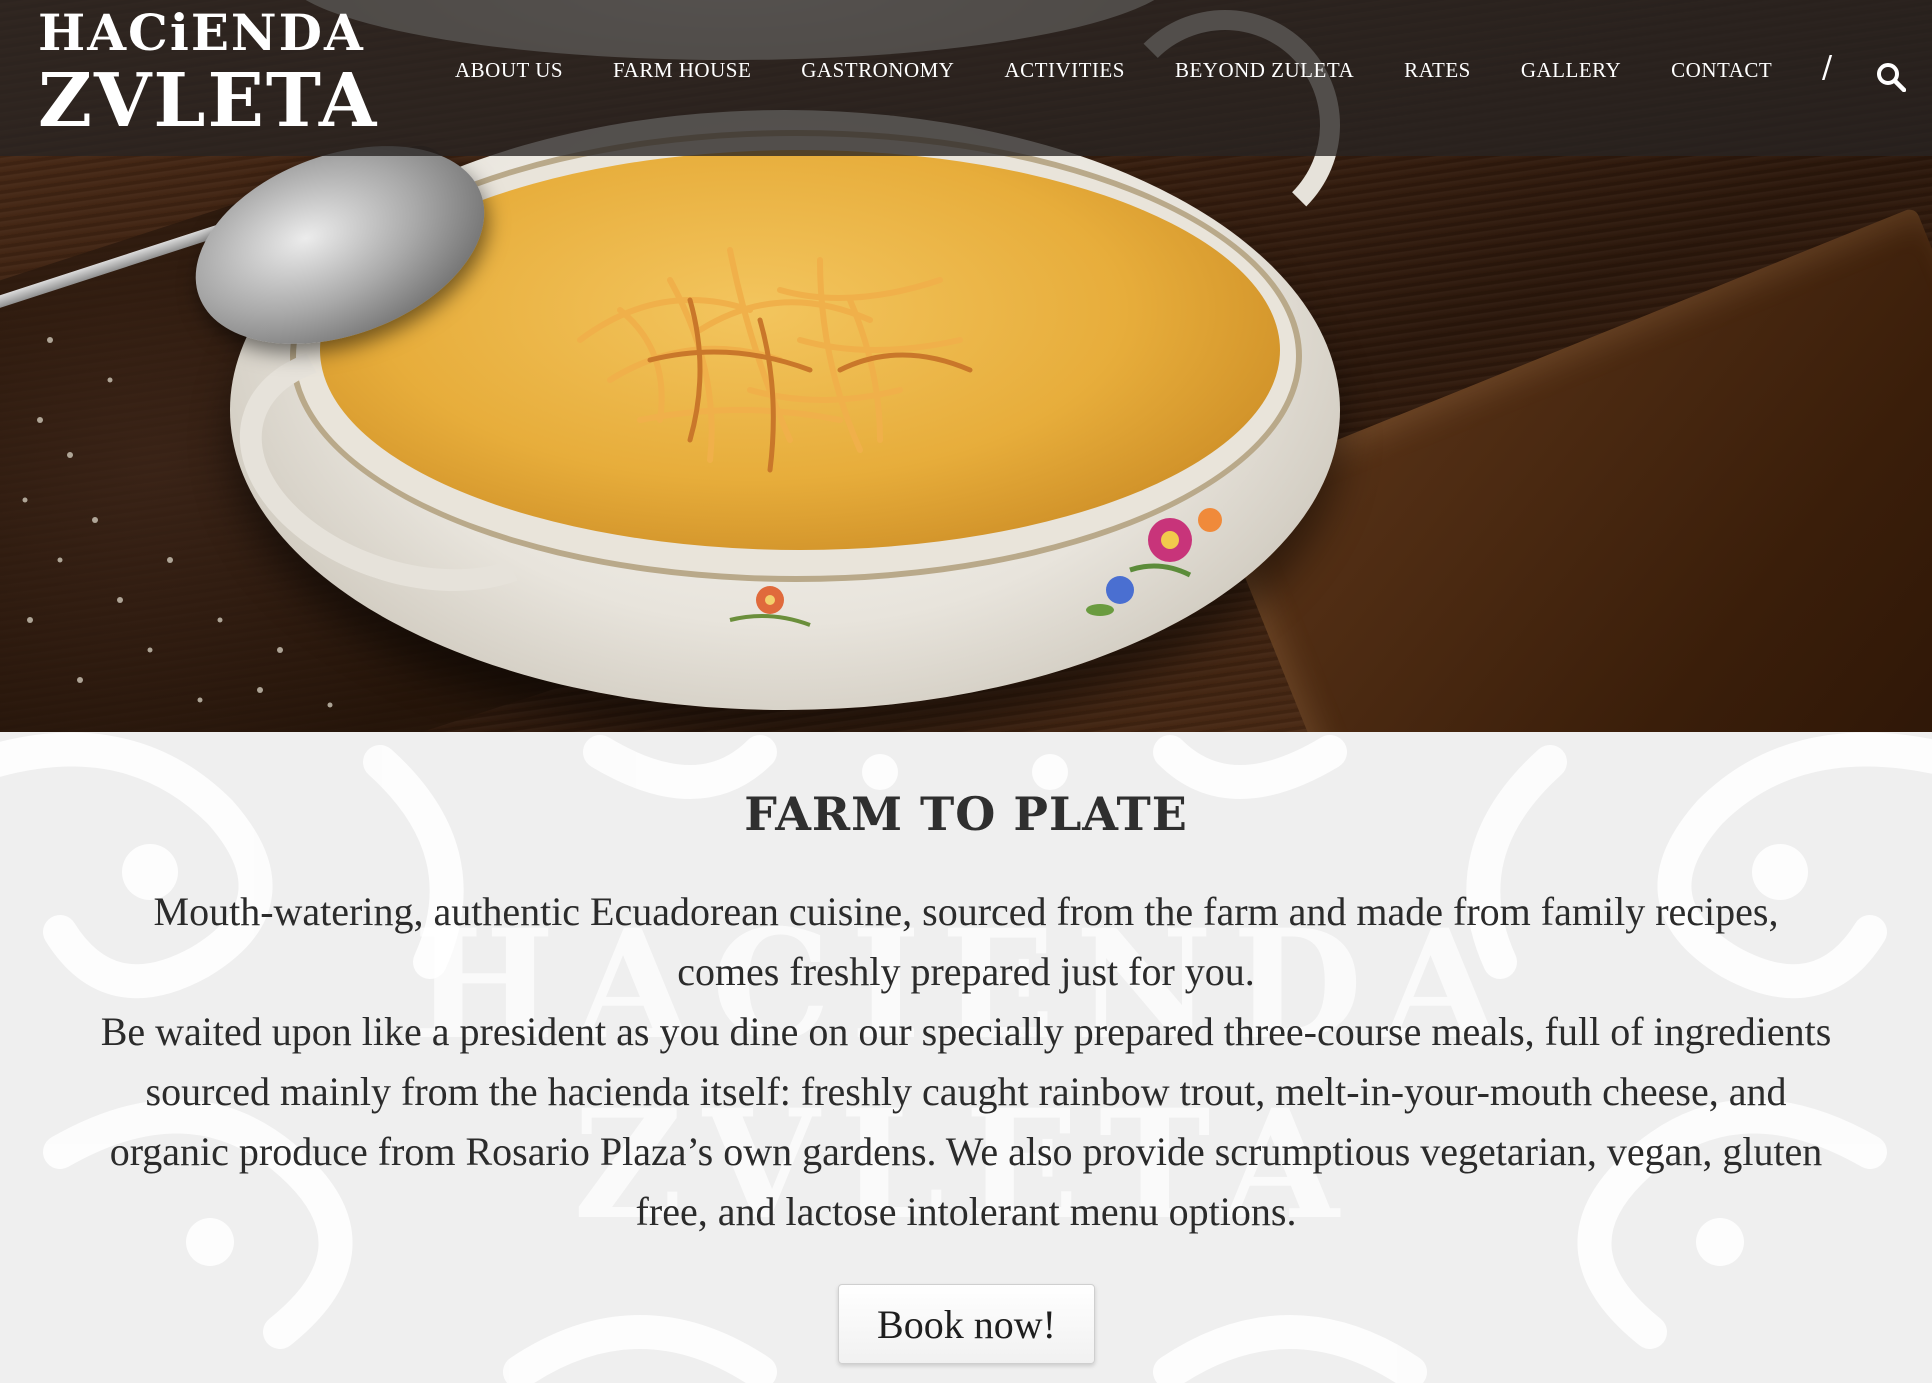  Describe the element at coordinates (509, 70) in the screenshot. I see `nav-about-us: ABOUT US` at that location.